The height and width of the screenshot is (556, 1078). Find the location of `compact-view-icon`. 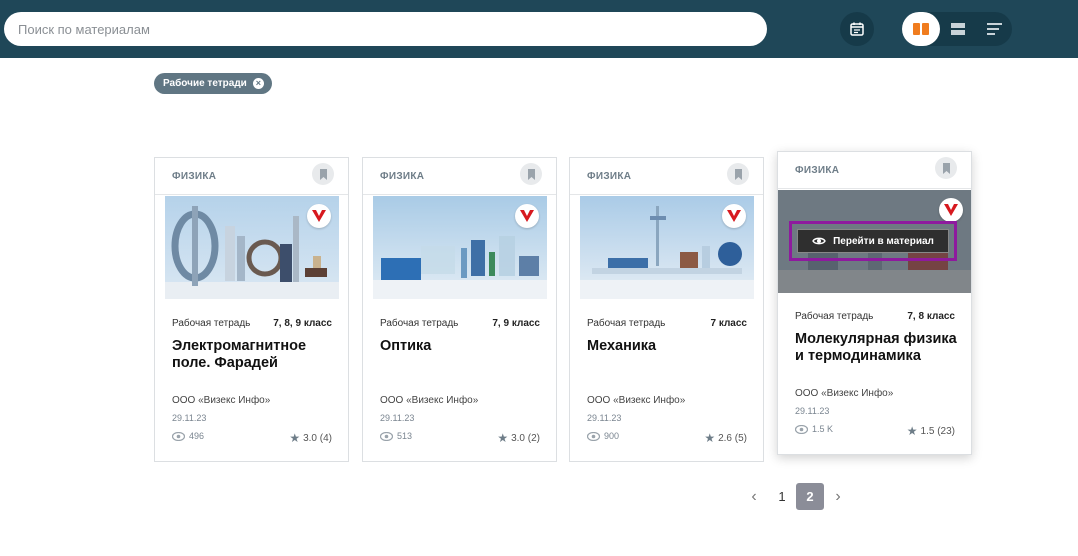

compact-view-icon is located at coordinates (994, 29).